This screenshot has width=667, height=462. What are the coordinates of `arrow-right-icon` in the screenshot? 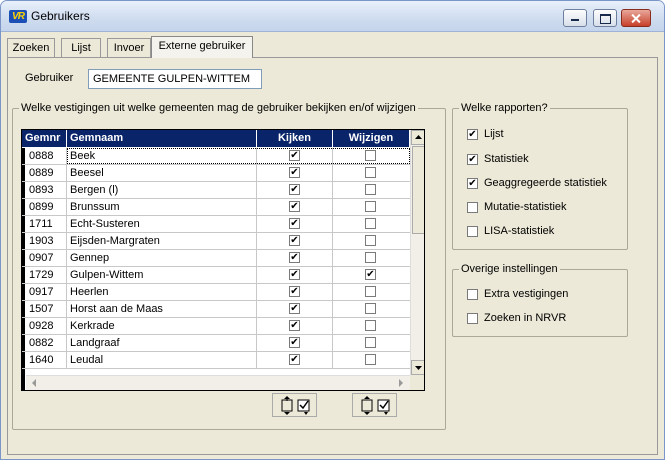 It's located at (401, 383).